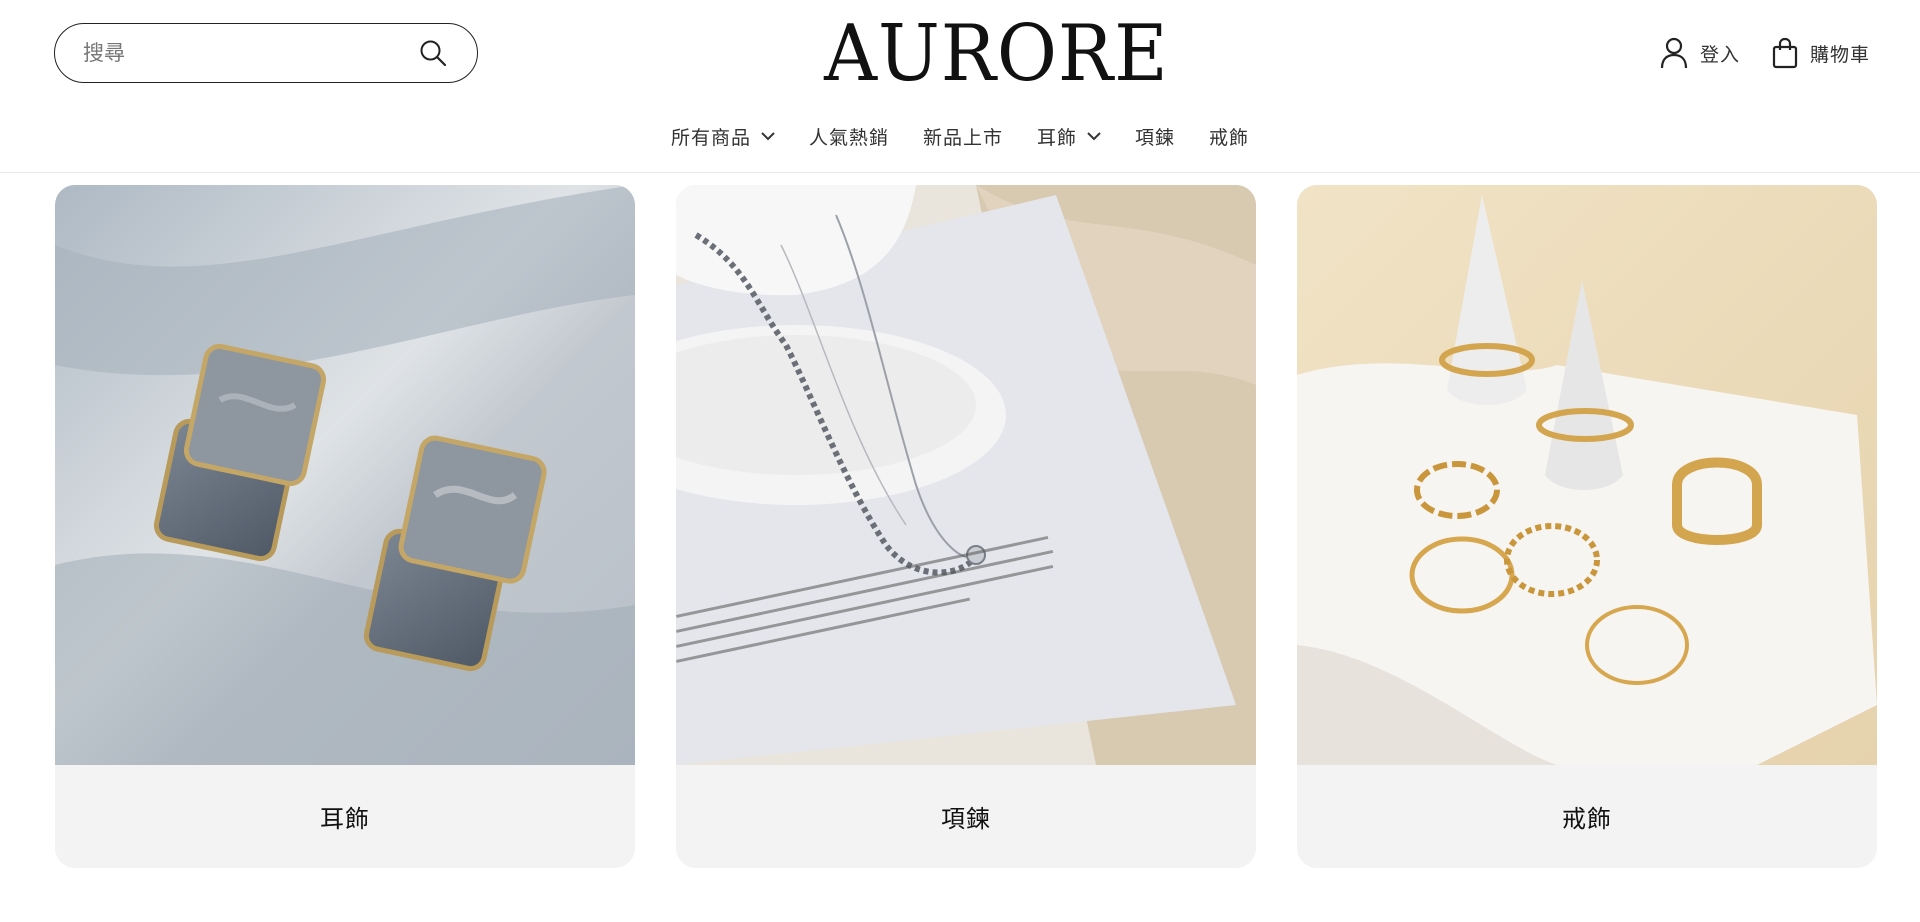  What do you see at coordinates (966, 819) in the screenshot?
I see `collection-title: 項鍊` at bounding box center [966, 819].